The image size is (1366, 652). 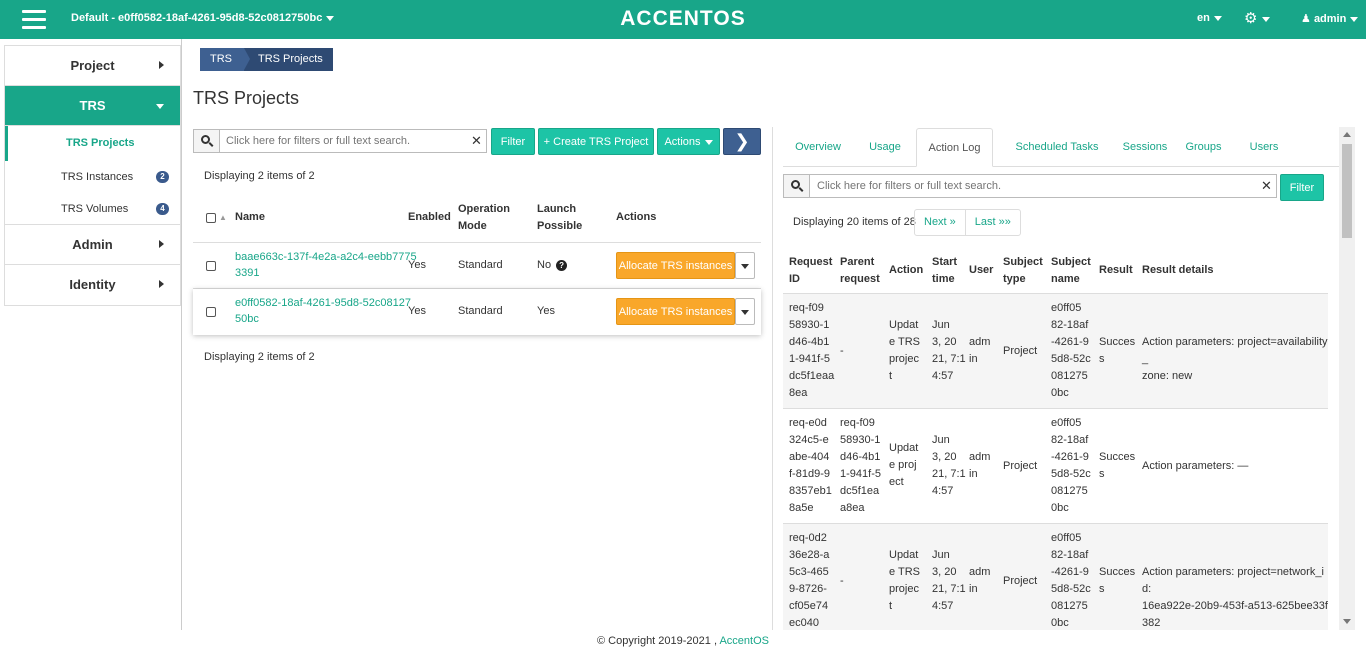 I want to click on copyright-text: © Copyright 2019-2021 ,, so click(x=657, y=641).